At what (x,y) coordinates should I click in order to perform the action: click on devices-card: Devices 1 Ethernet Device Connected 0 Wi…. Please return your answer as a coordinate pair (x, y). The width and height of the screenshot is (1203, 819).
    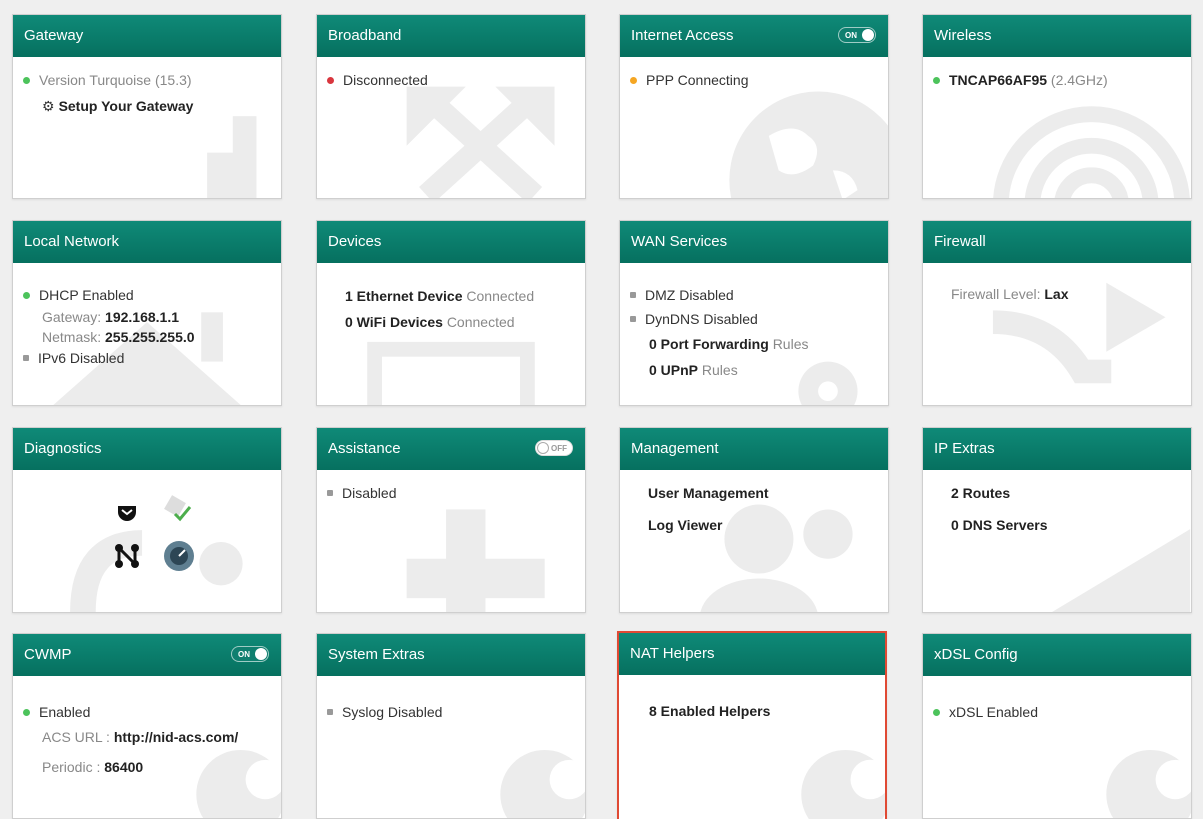
    Looking at the image, I should click on (451, 313).